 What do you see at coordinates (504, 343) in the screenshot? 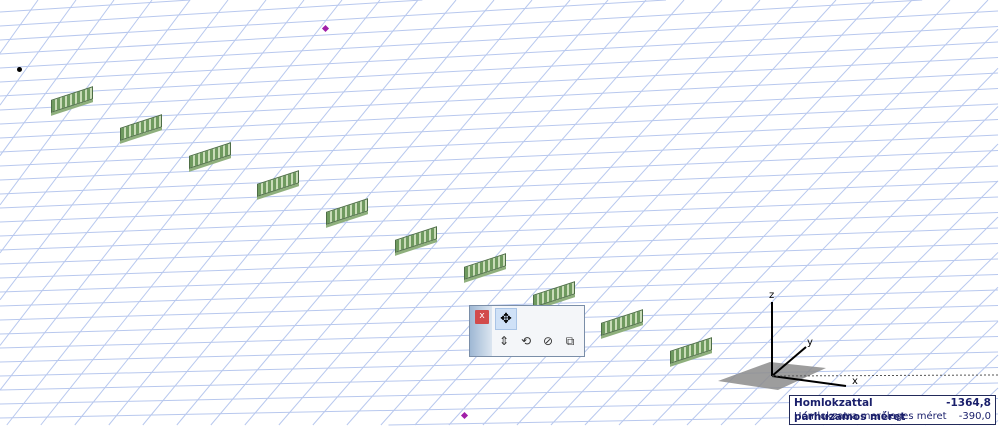
I see `elevate-icon: ⇕` at bounding box center [504, 343].